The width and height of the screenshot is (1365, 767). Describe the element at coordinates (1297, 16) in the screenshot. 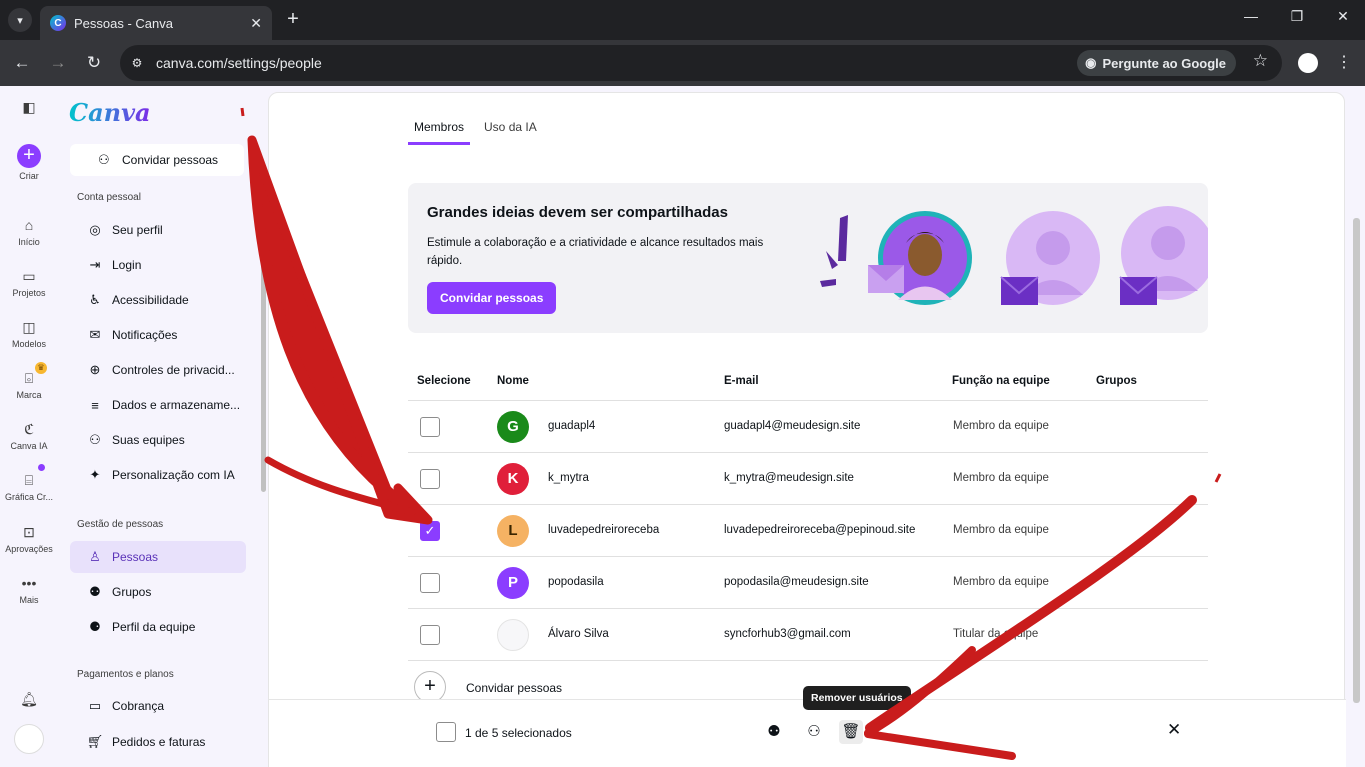

I see `restore-icon: ❐` at that location.